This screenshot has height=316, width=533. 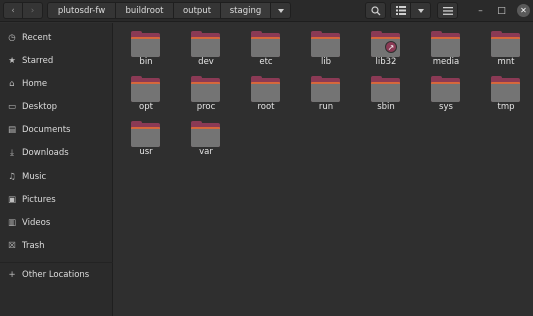 What do you see at coordinates (146, 152) in the screenshot?
I see `folder-name: usr` at bounding box center [146, 152].